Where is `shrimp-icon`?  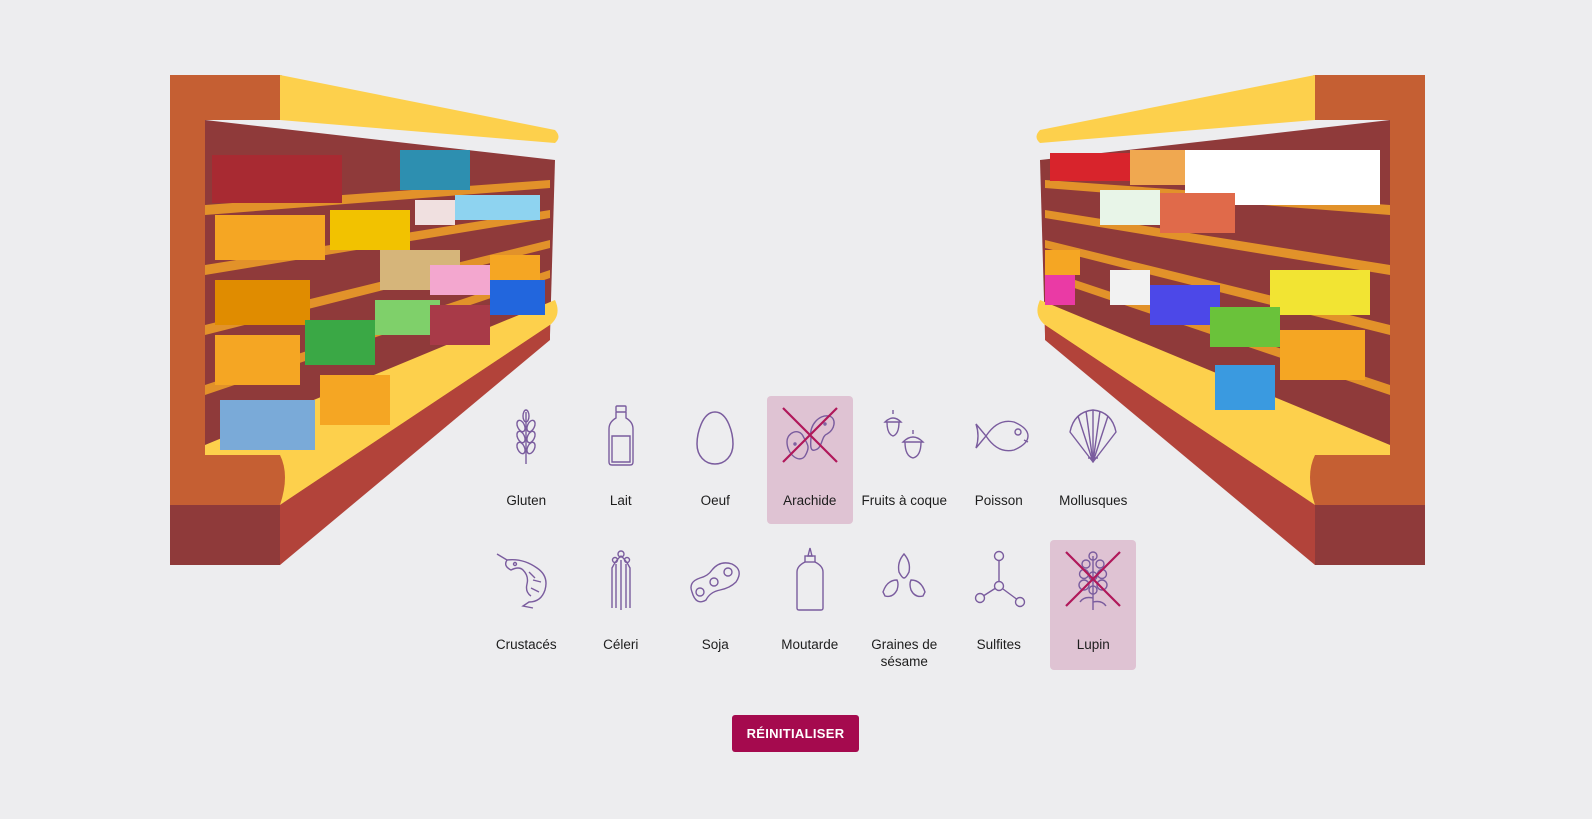 shrimp-icon is located at coordinates (526, 579).